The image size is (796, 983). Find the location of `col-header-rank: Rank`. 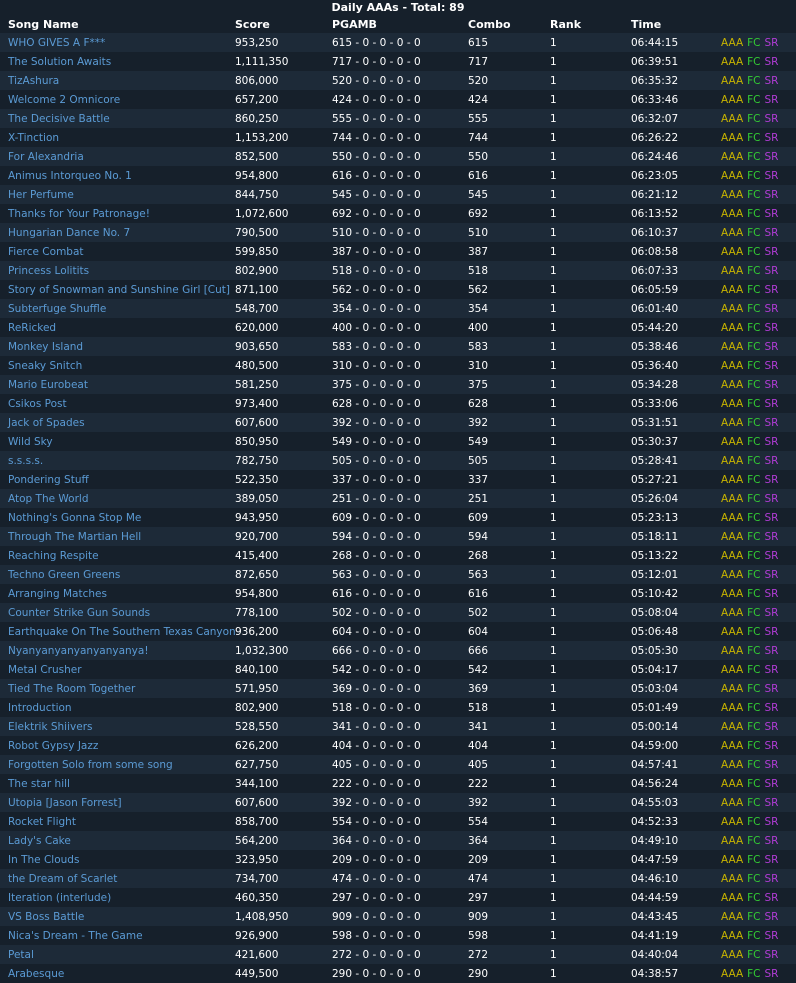

col-header-rank: Rank is located at coordinates (590, 24).